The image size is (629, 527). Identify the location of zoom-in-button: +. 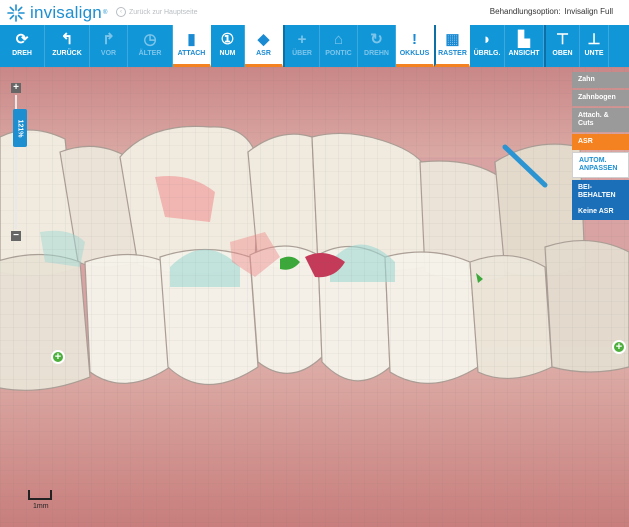
(16, 88).